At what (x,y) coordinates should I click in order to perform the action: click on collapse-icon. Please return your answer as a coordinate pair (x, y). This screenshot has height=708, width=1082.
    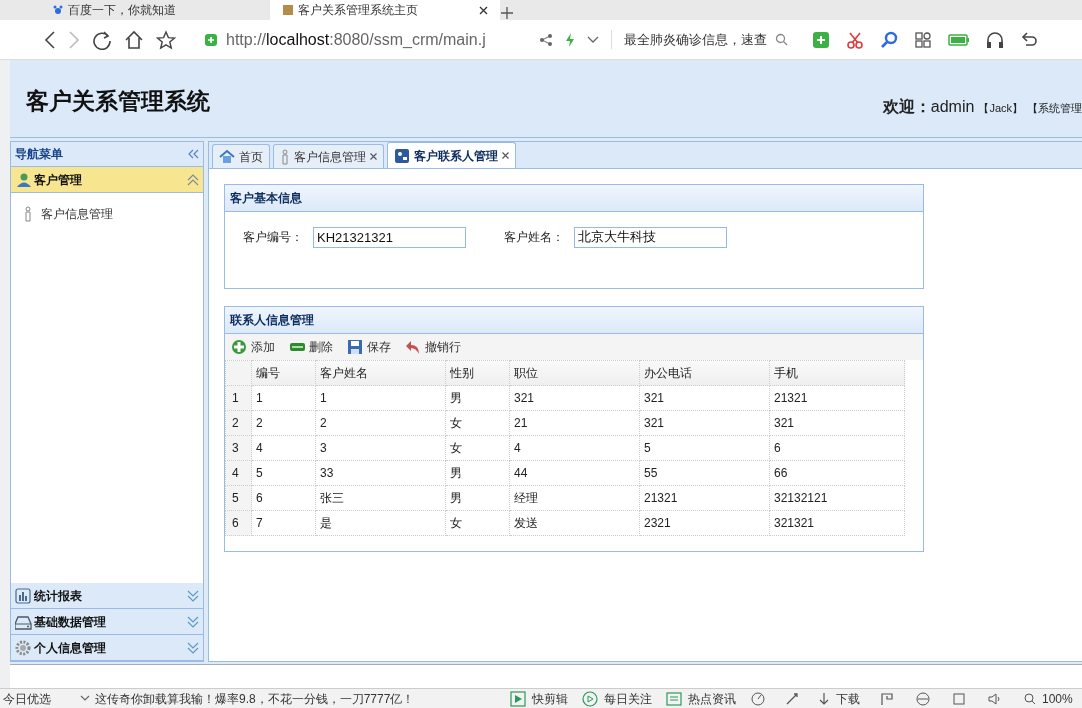
    Looking at the image, I should click on (193, 154).